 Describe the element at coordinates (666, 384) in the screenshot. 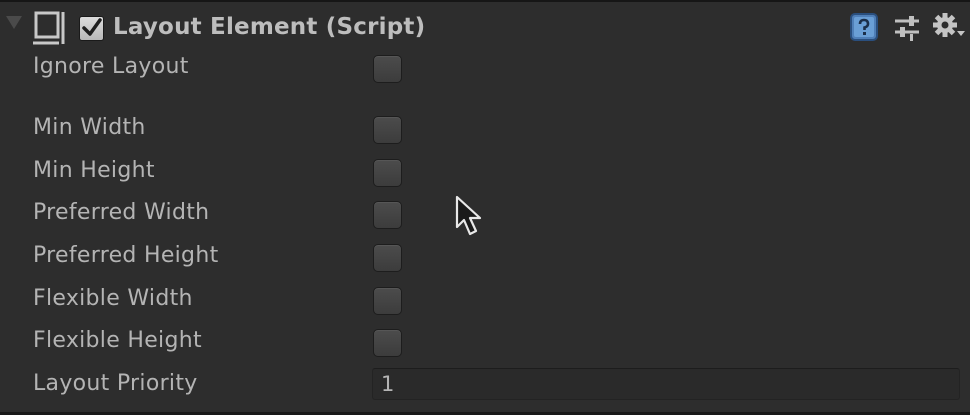

I see `layout-priority-field: 1` at that location.